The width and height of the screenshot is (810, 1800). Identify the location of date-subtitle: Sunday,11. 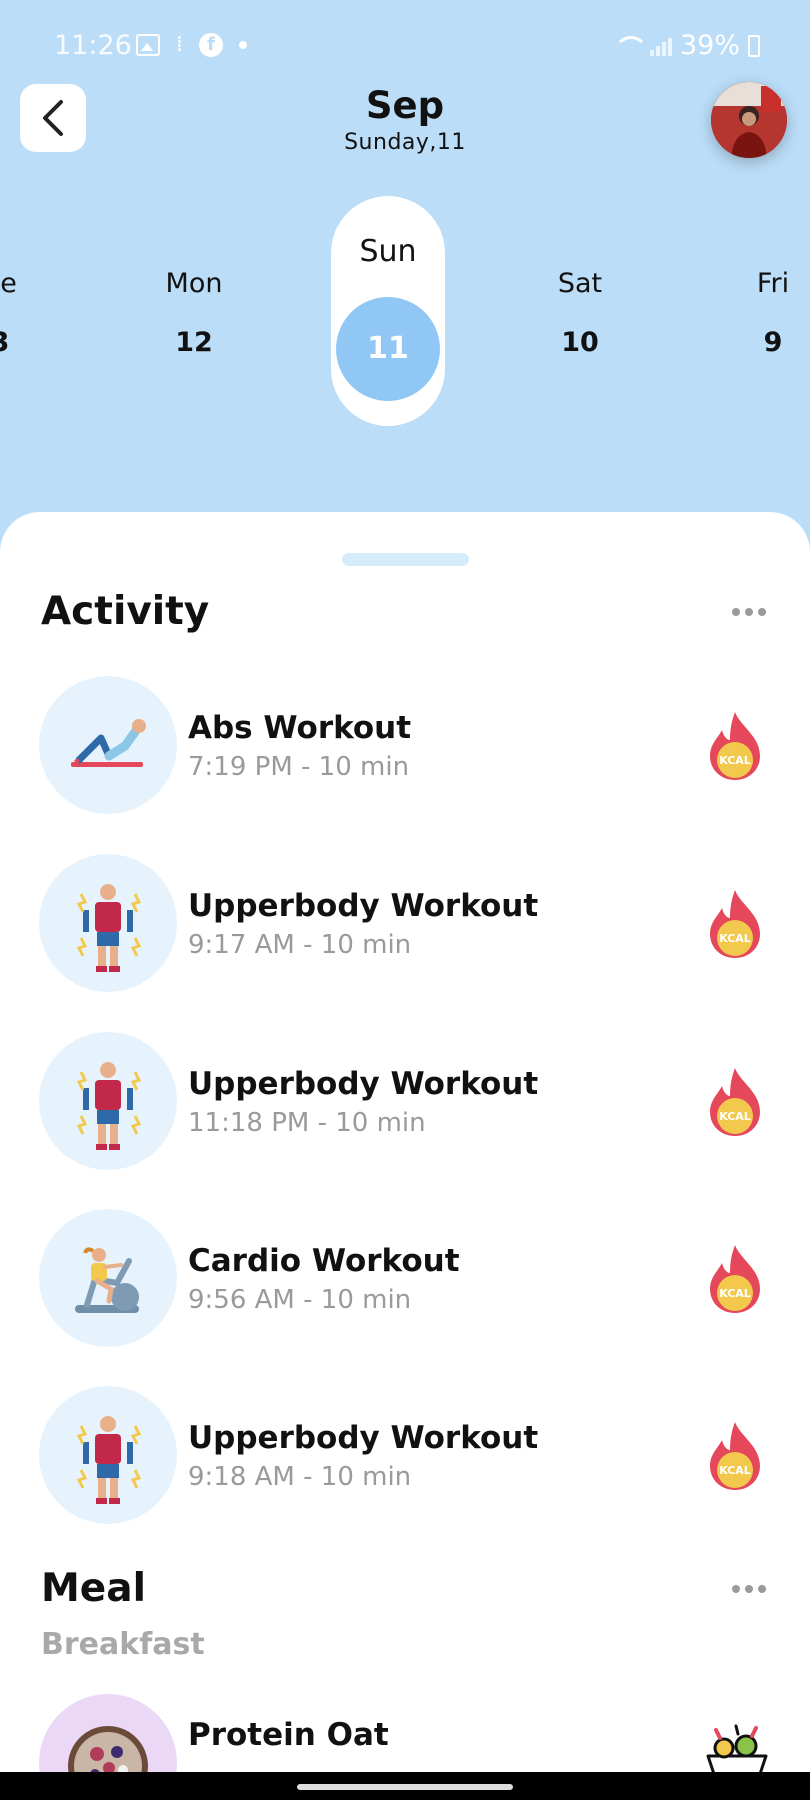
(405, 142).